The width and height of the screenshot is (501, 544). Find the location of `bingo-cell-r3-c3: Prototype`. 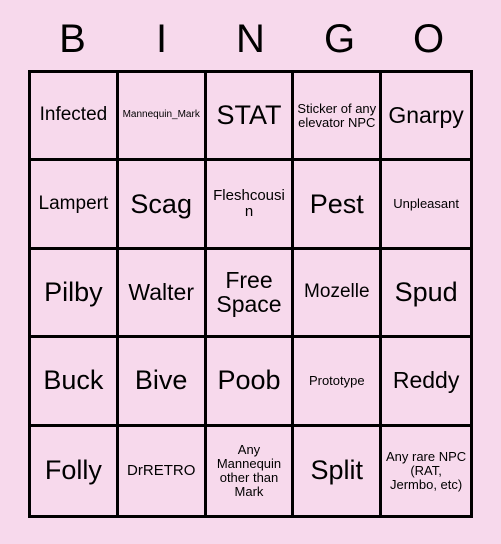

bingo-cell-r3-c3: Prototype is located at coordinates (338, 382).